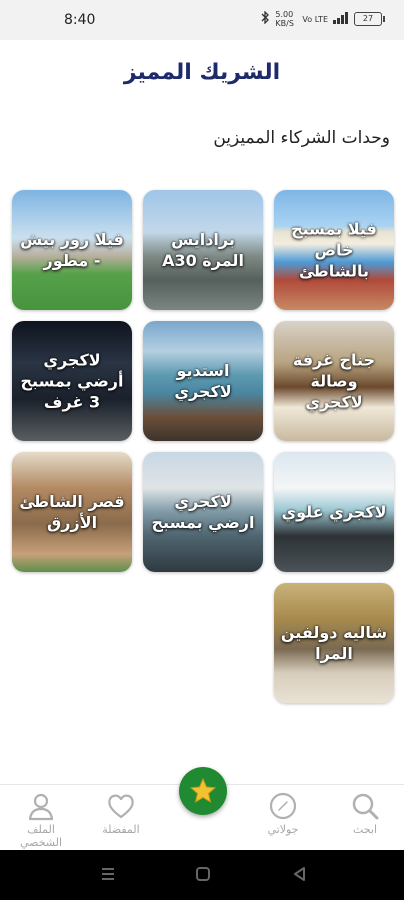 Image resolution: width=404 pixels, height=900 pixels. What do you see at coordinates (283, 806) in the screenshot?
I see `compass-icon` at bounding box center [283, 806].